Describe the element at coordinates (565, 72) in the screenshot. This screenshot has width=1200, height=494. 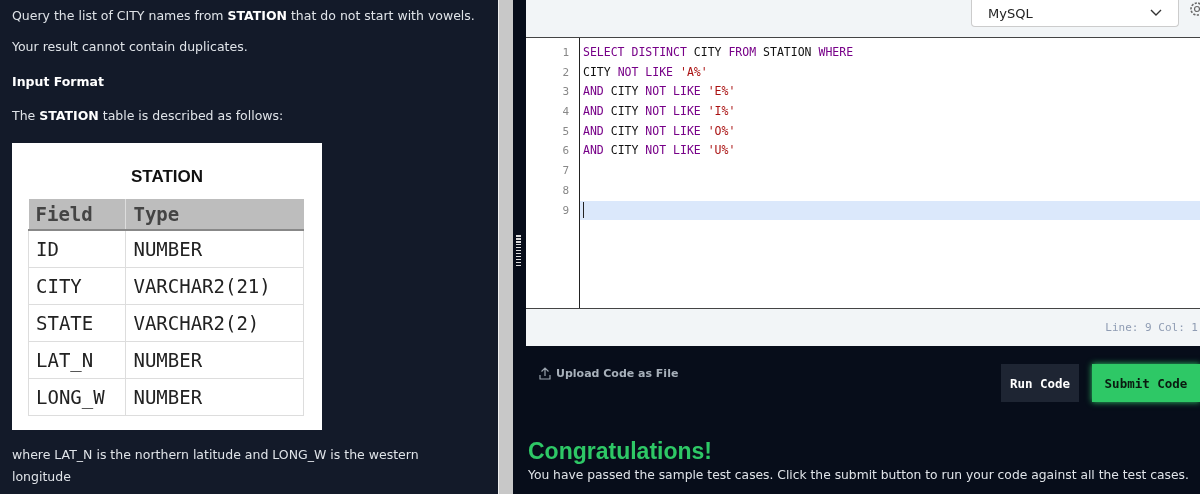
I see `line-number: 2` at that location.